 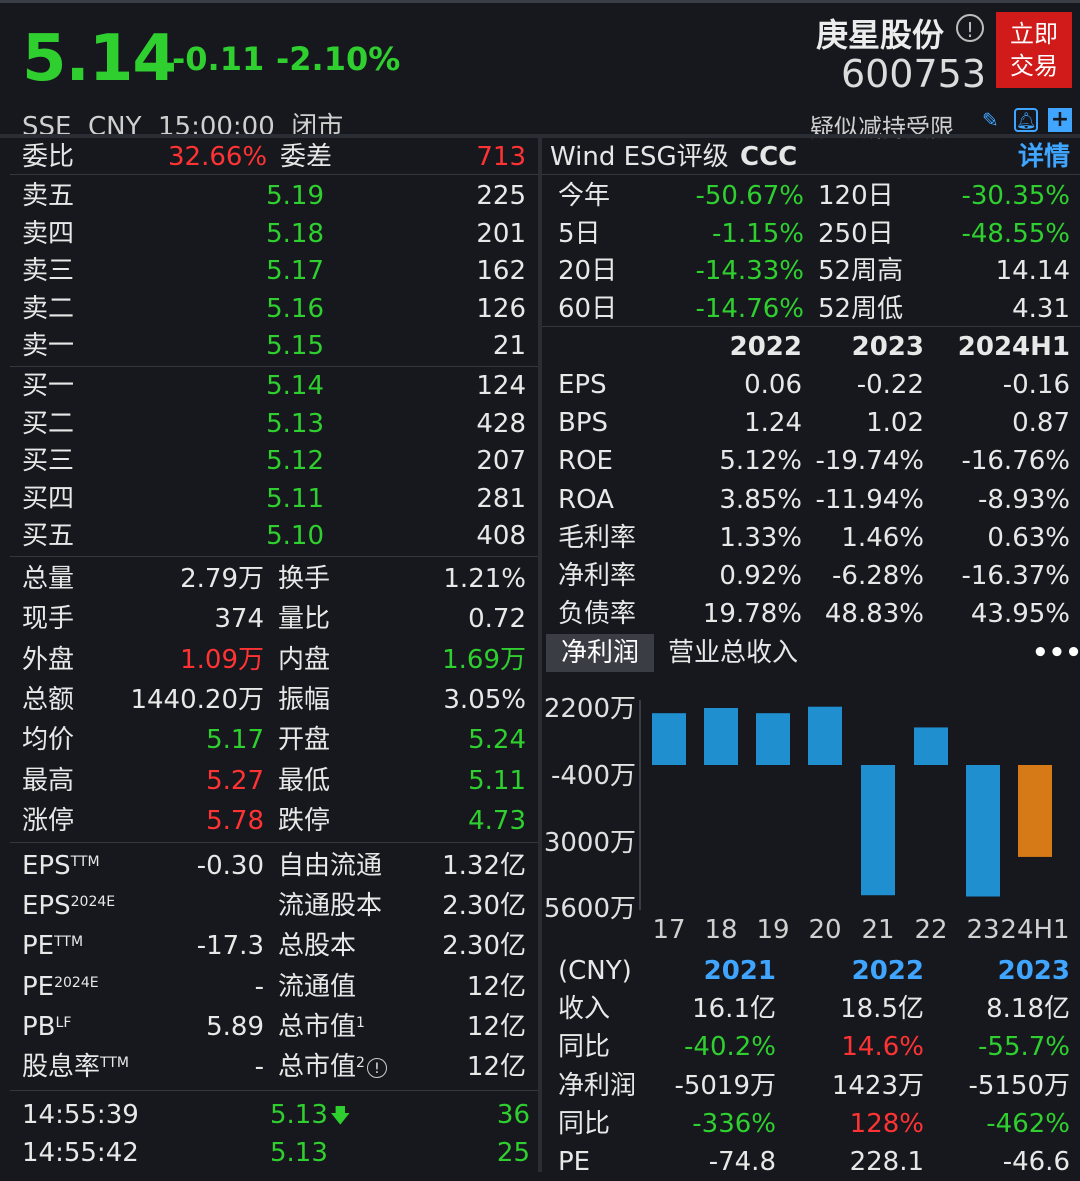 What do you see at coordinates (360, 1022) in the screenshot?
I see `fund-label-sup: 1` at bounding box center [360, 1022].